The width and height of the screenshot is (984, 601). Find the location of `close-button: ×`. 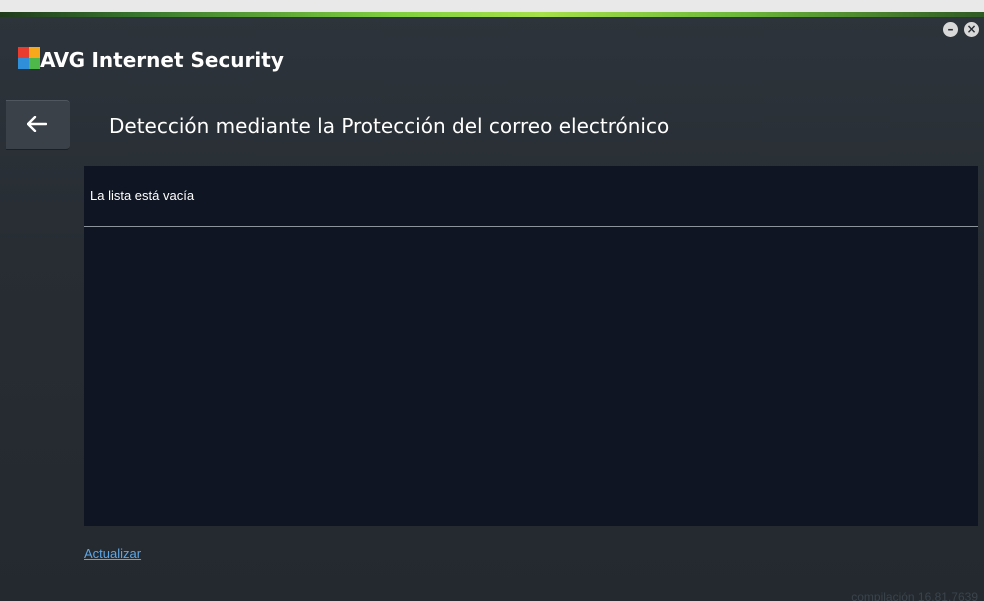

close-button: × is located at coordinates (971, 29).